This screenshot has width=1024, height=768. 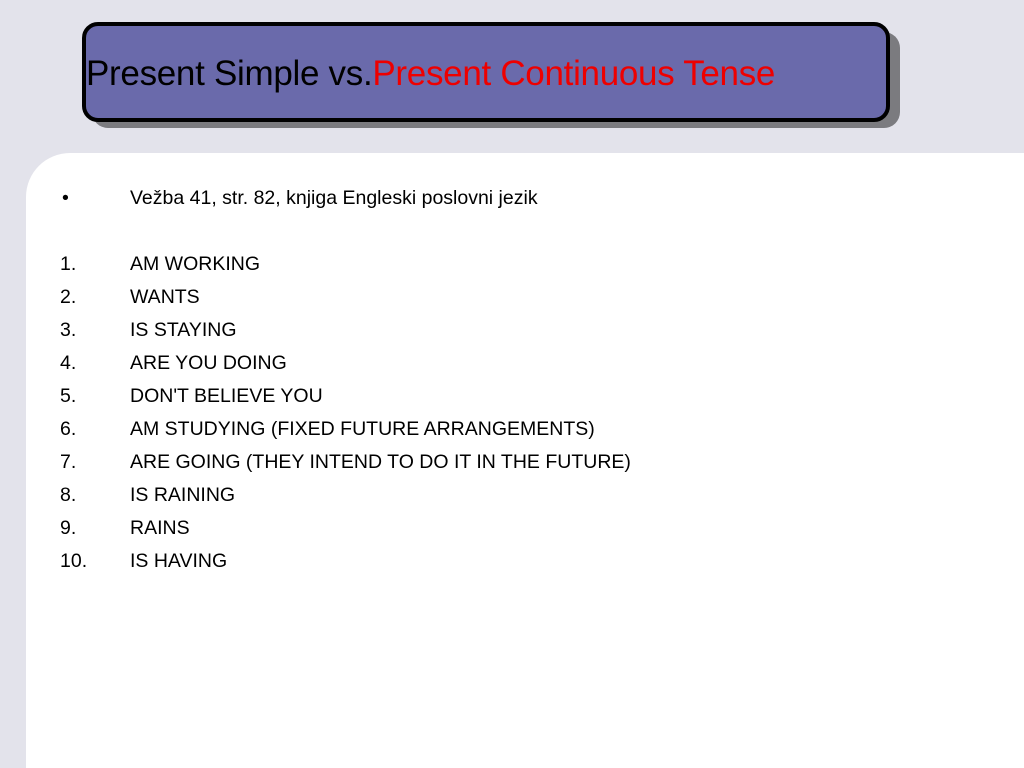 I want to click on list-item-text: IS STAYING, so click(x=183, y=330).